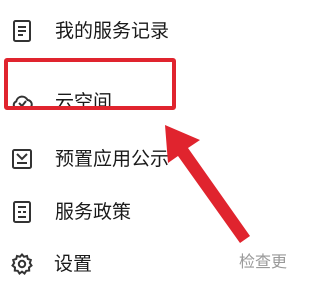 Image resolution: width=320 pixels, height=295 pixels. Describe the element at coordinates (263, 262) in the screenshot. I see `check-update-hint: 检查更` at that location.